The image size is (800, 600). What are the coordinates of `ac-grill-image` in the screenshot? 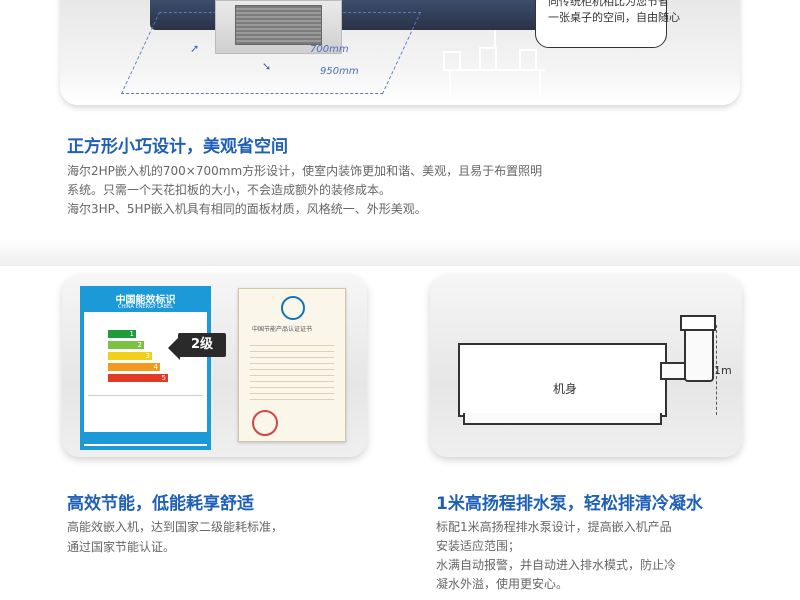 It's located at (278, 25).